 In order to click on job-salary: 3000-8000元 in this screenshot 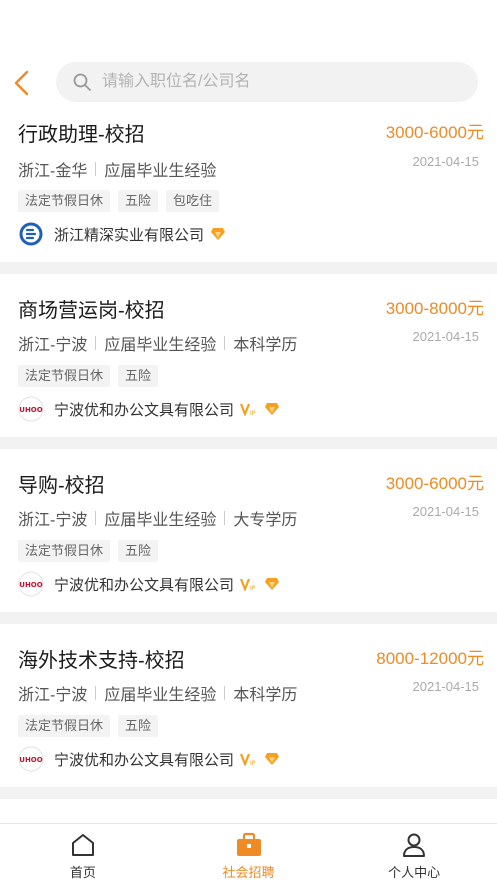, I will do `click(434, 308)`.